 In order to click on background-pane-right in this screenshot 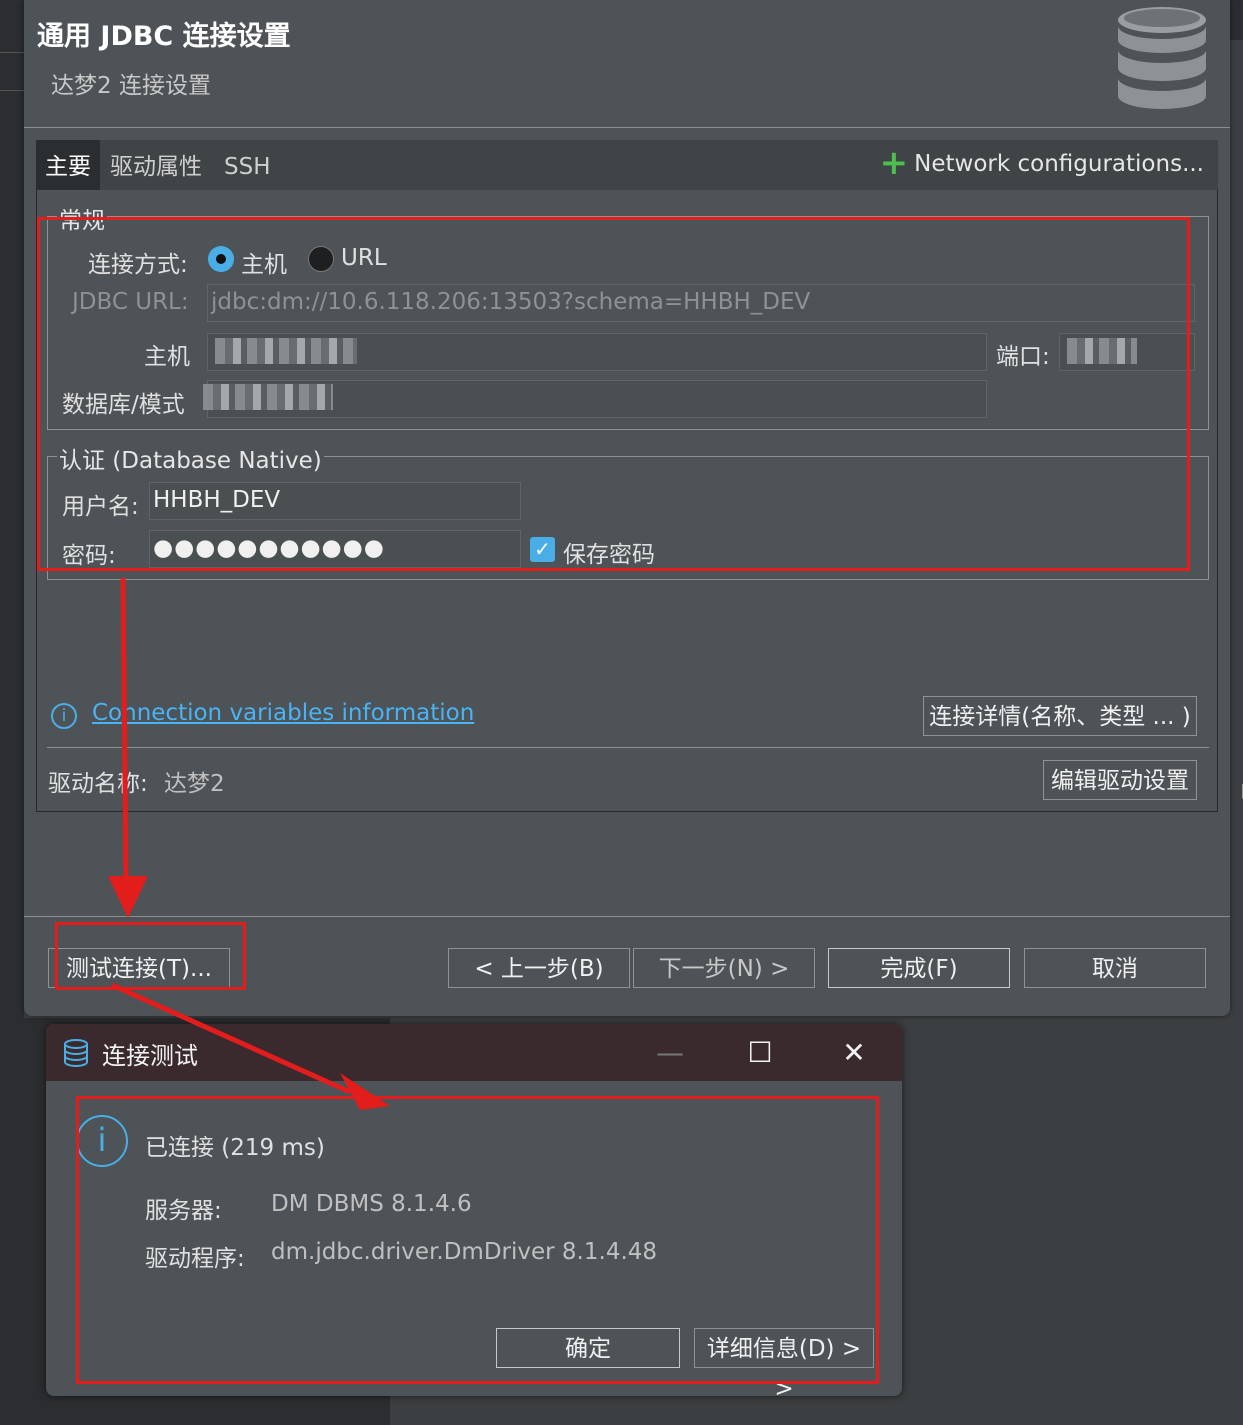, I will do `click(1236, 712)`.